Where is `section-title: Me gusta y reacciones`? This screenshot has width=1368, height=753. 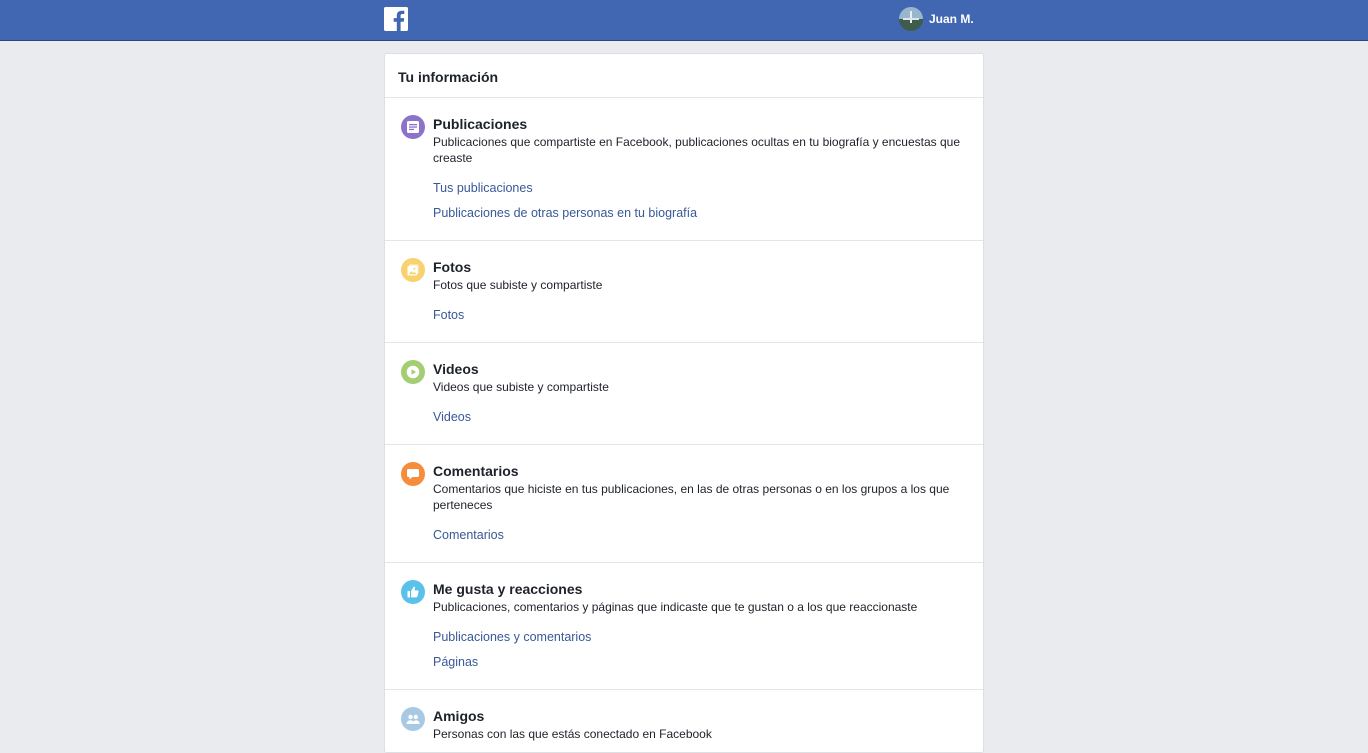
section-title: Me gusta y reacciones is located at coordinates (508, 589).